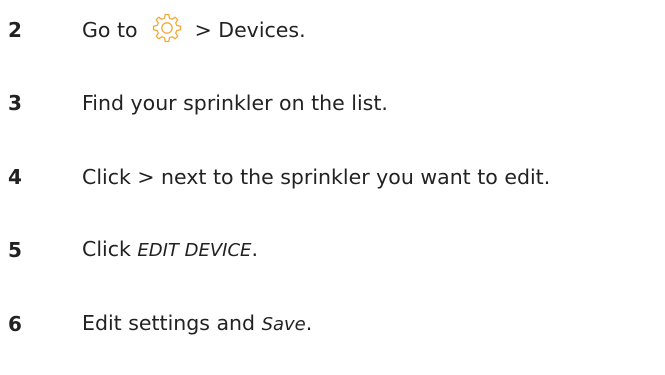  What do you see at coordinates (283, 324) in the screenshot?
I see `step-text-emphasis: Save` at bounding box center [283, 324].